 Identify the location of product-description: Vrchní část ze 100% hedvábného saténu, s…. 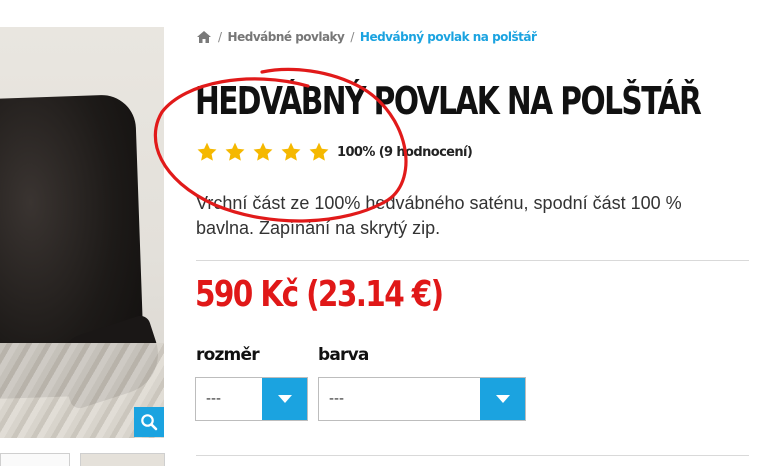
(439, 215).